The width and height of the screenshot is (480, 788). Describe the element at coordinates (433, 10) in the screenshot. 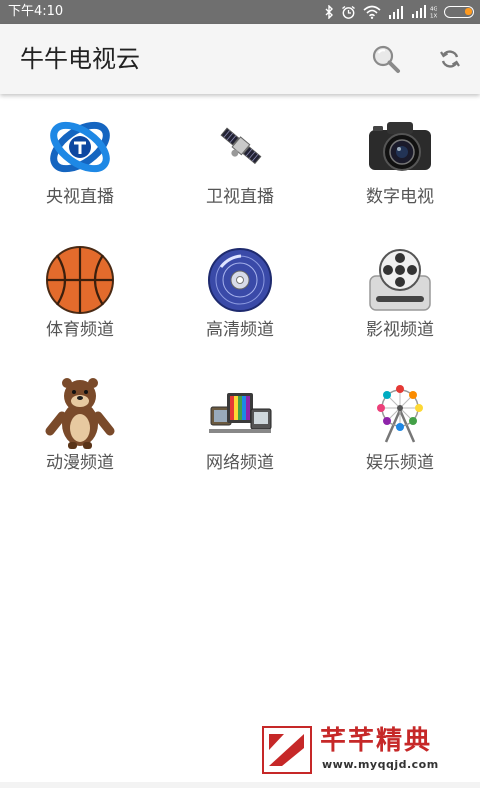

I see `network-label-4g: 4G` at that location.